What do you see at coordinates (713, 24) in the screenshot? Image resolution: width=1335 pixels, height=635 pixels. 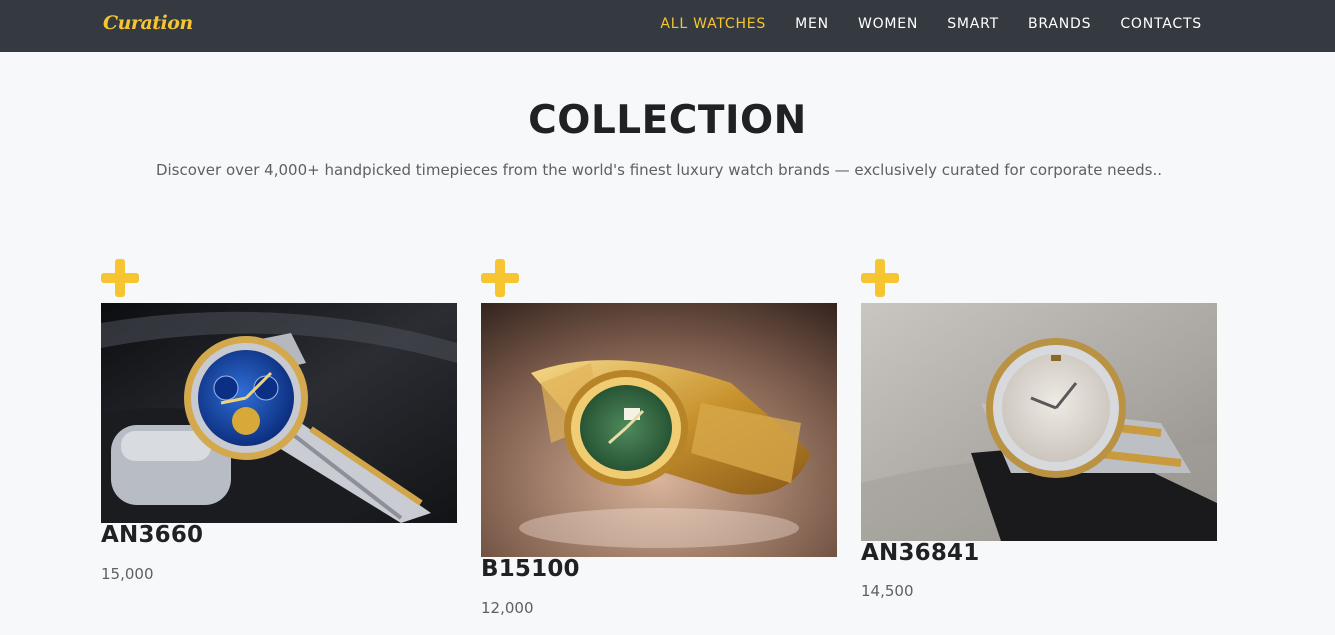 I see `nav-link-all-watches: ALL WATCHES` at bounding box center [713, 24].